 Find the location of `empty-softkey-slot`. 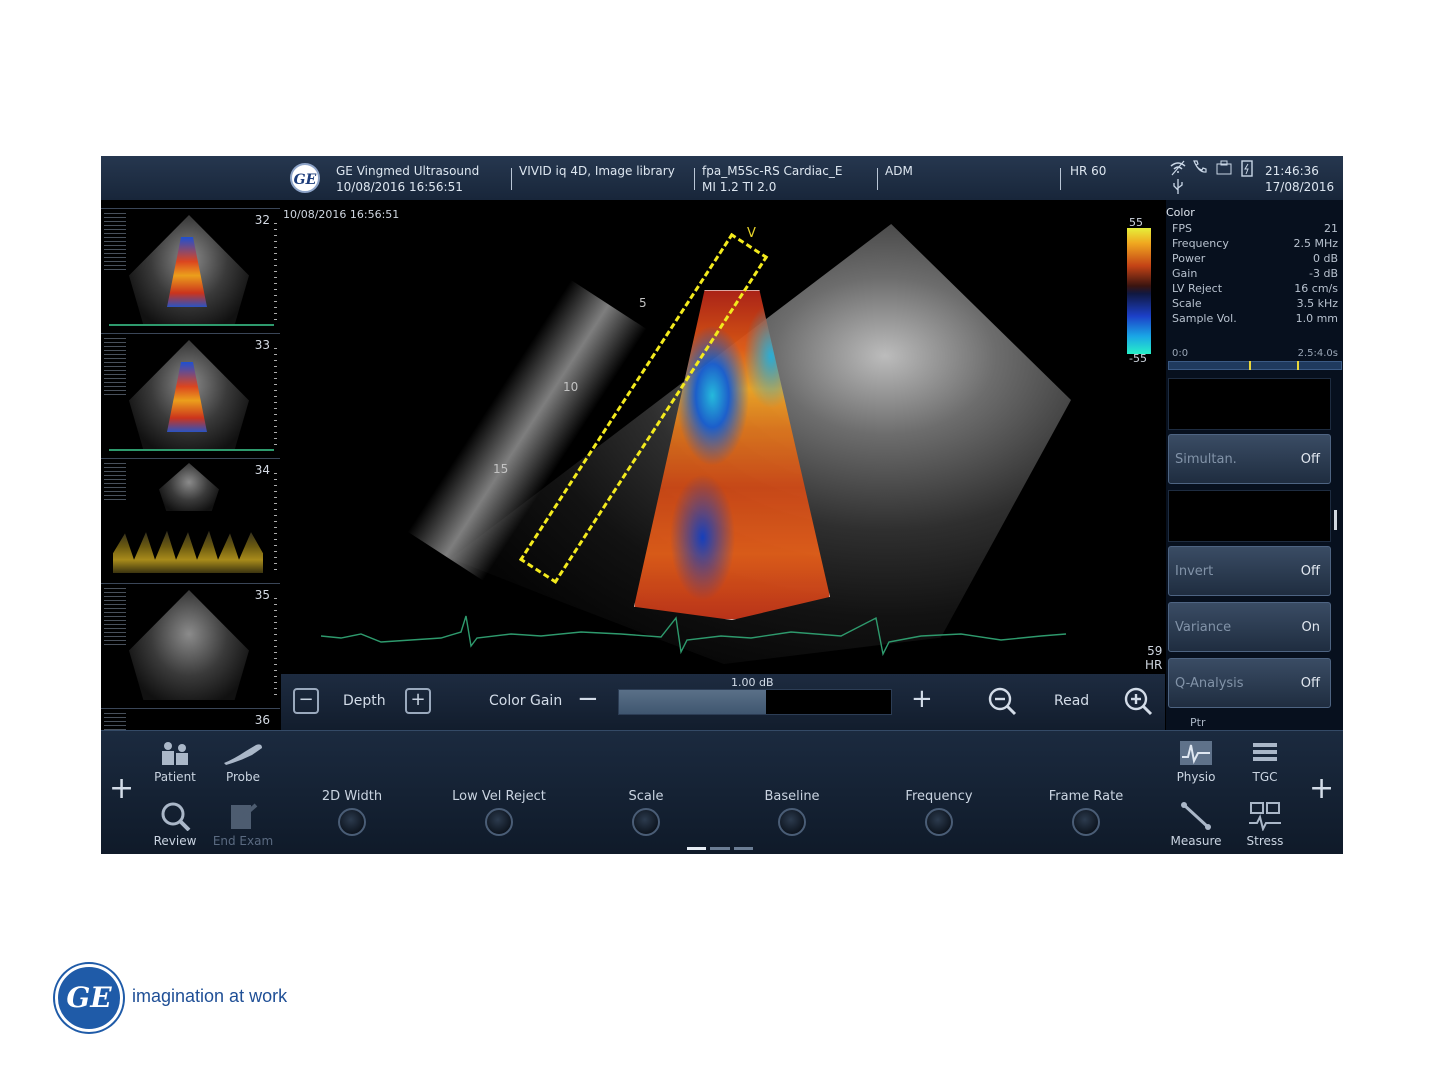

empty-softkey-slot is located at coordinates (1249, 516).